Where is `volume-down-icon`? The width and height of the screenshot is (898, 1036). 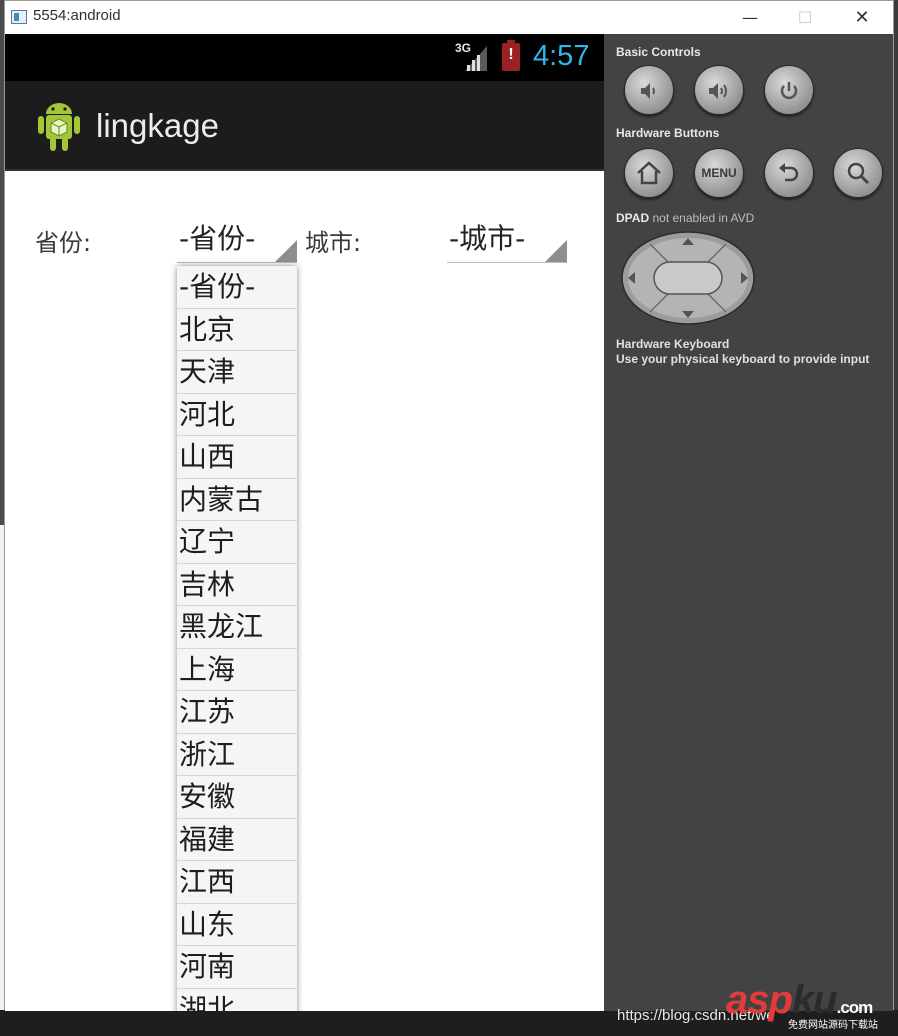 volume-down-icon is located at coordinates (648, 91).